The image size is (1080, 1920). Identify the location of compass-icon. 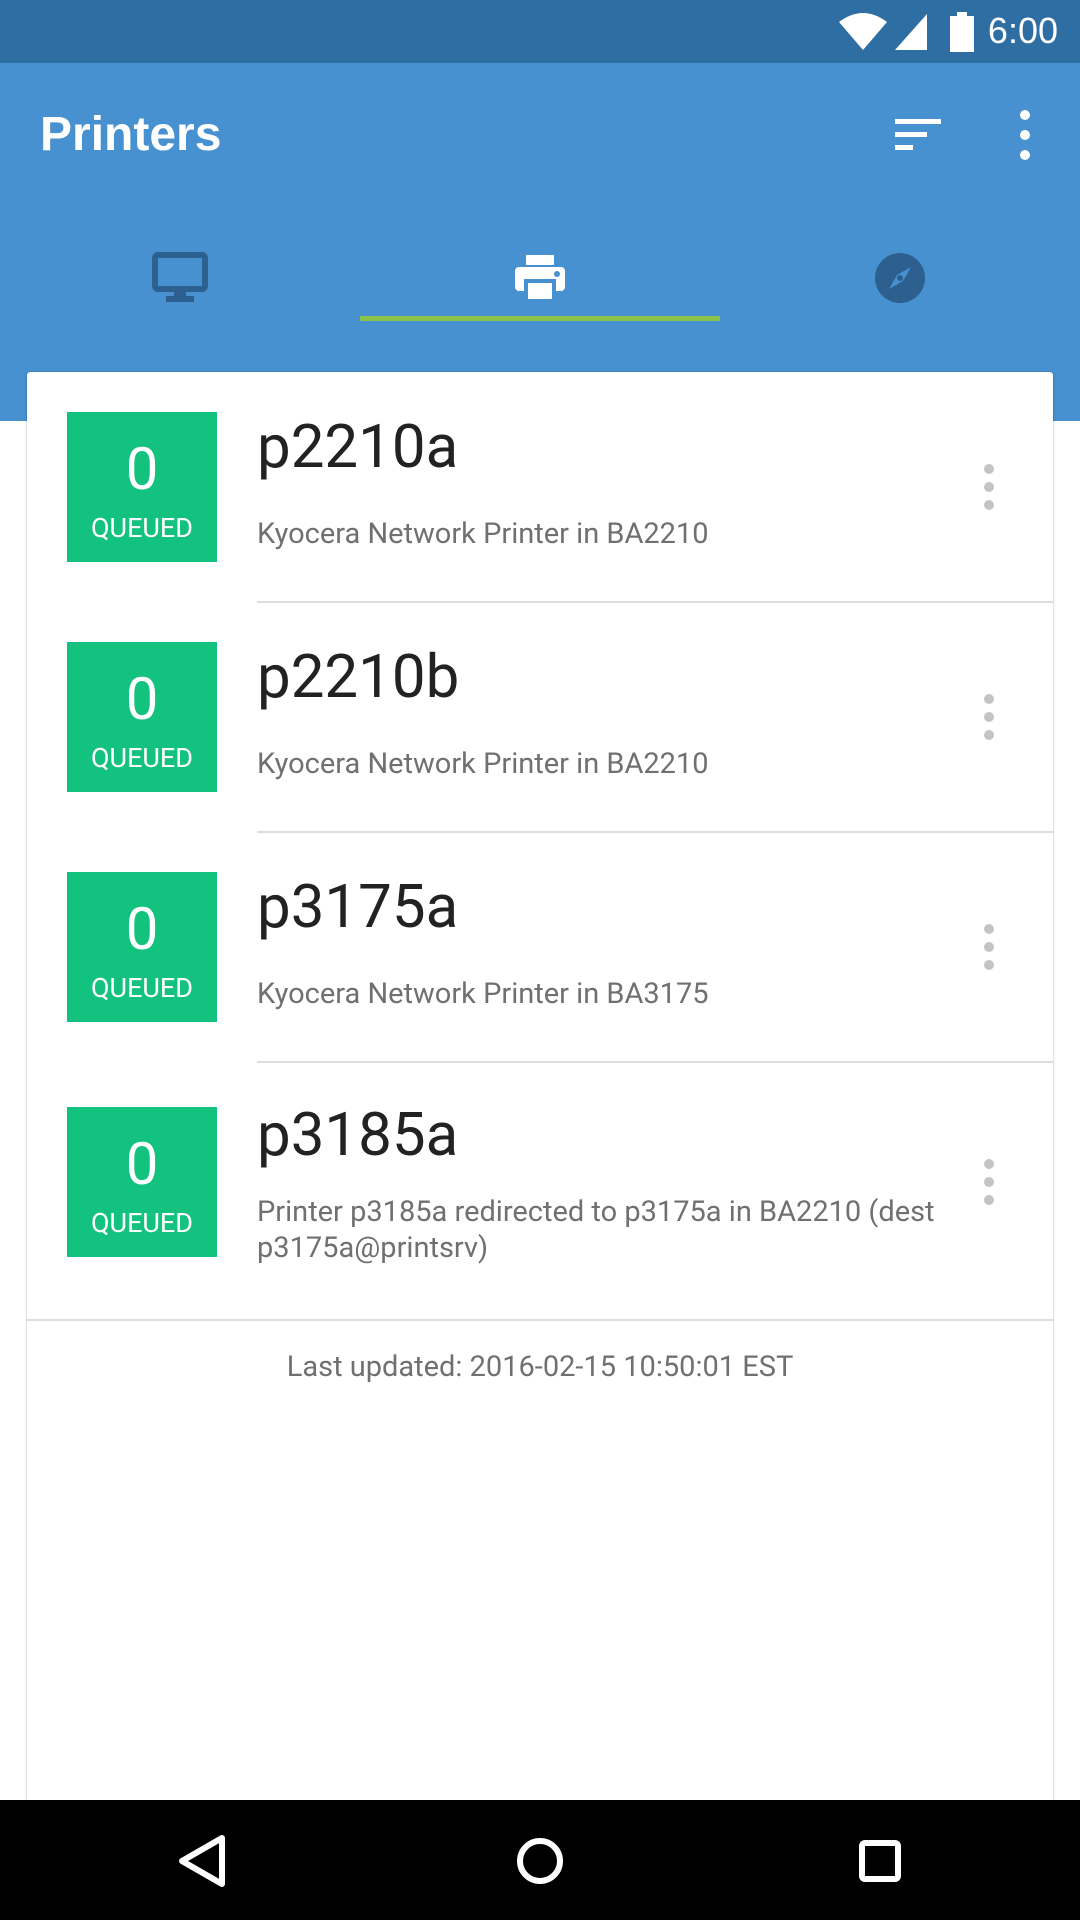
(900, 278).